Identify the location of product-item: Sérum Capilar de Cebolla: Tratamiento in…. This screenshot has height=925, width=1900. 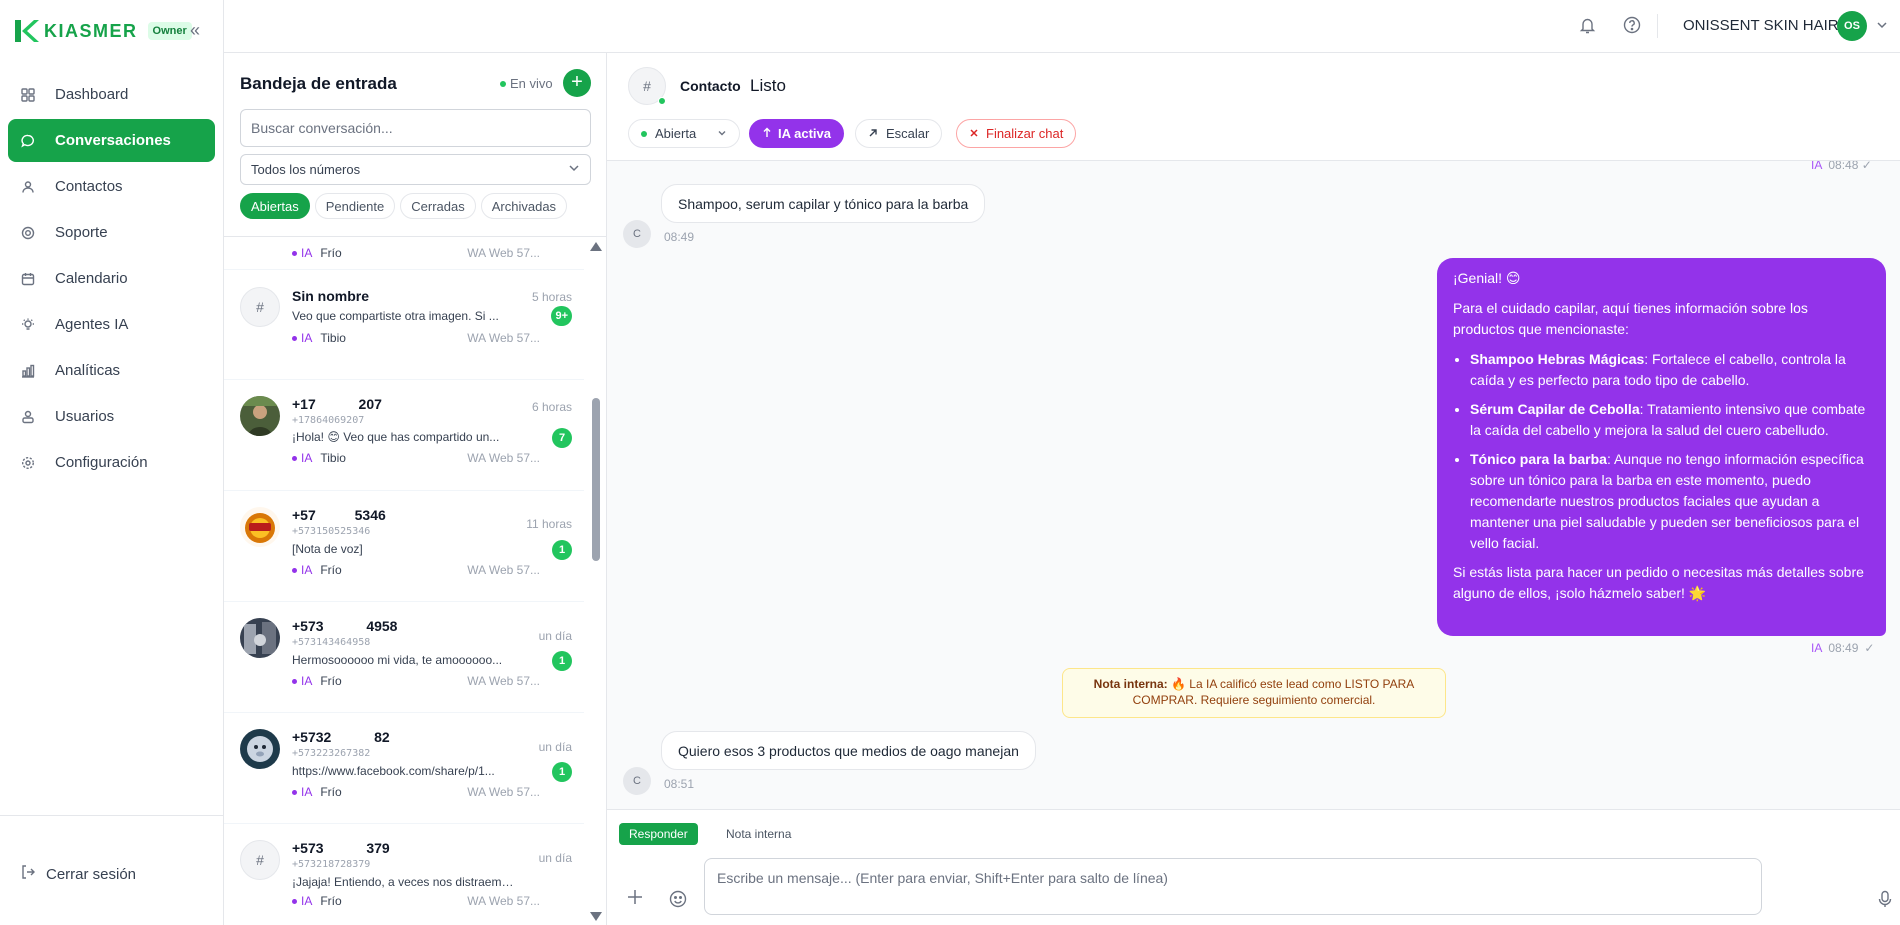
(1670, 420).